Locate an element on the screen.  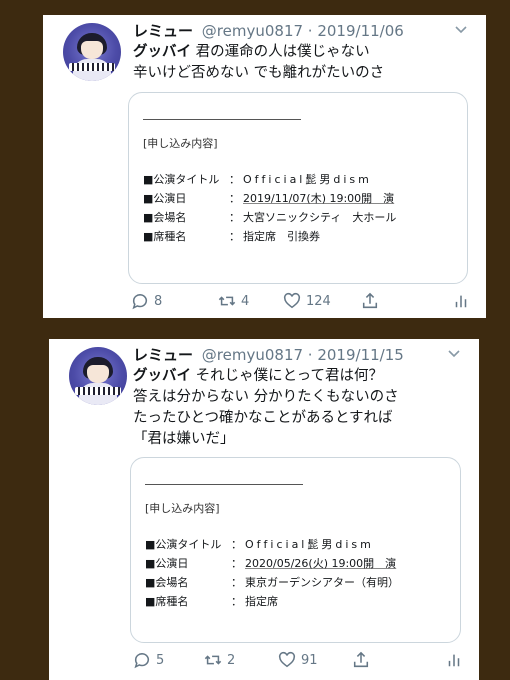
embed-row-venue: ■会場名 ：東京ガーデンシアター（有明） is located at coordinates (272, 582).